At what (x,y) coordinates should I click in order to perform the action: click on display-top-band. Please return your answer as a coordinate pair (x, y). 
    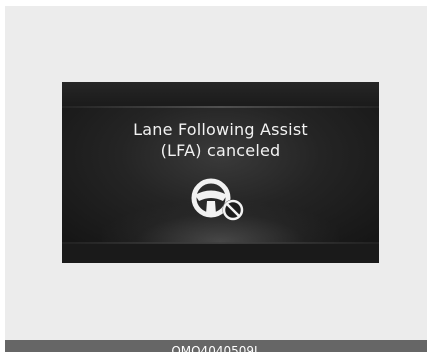
    Looking at the image, I should click on (220, 94).